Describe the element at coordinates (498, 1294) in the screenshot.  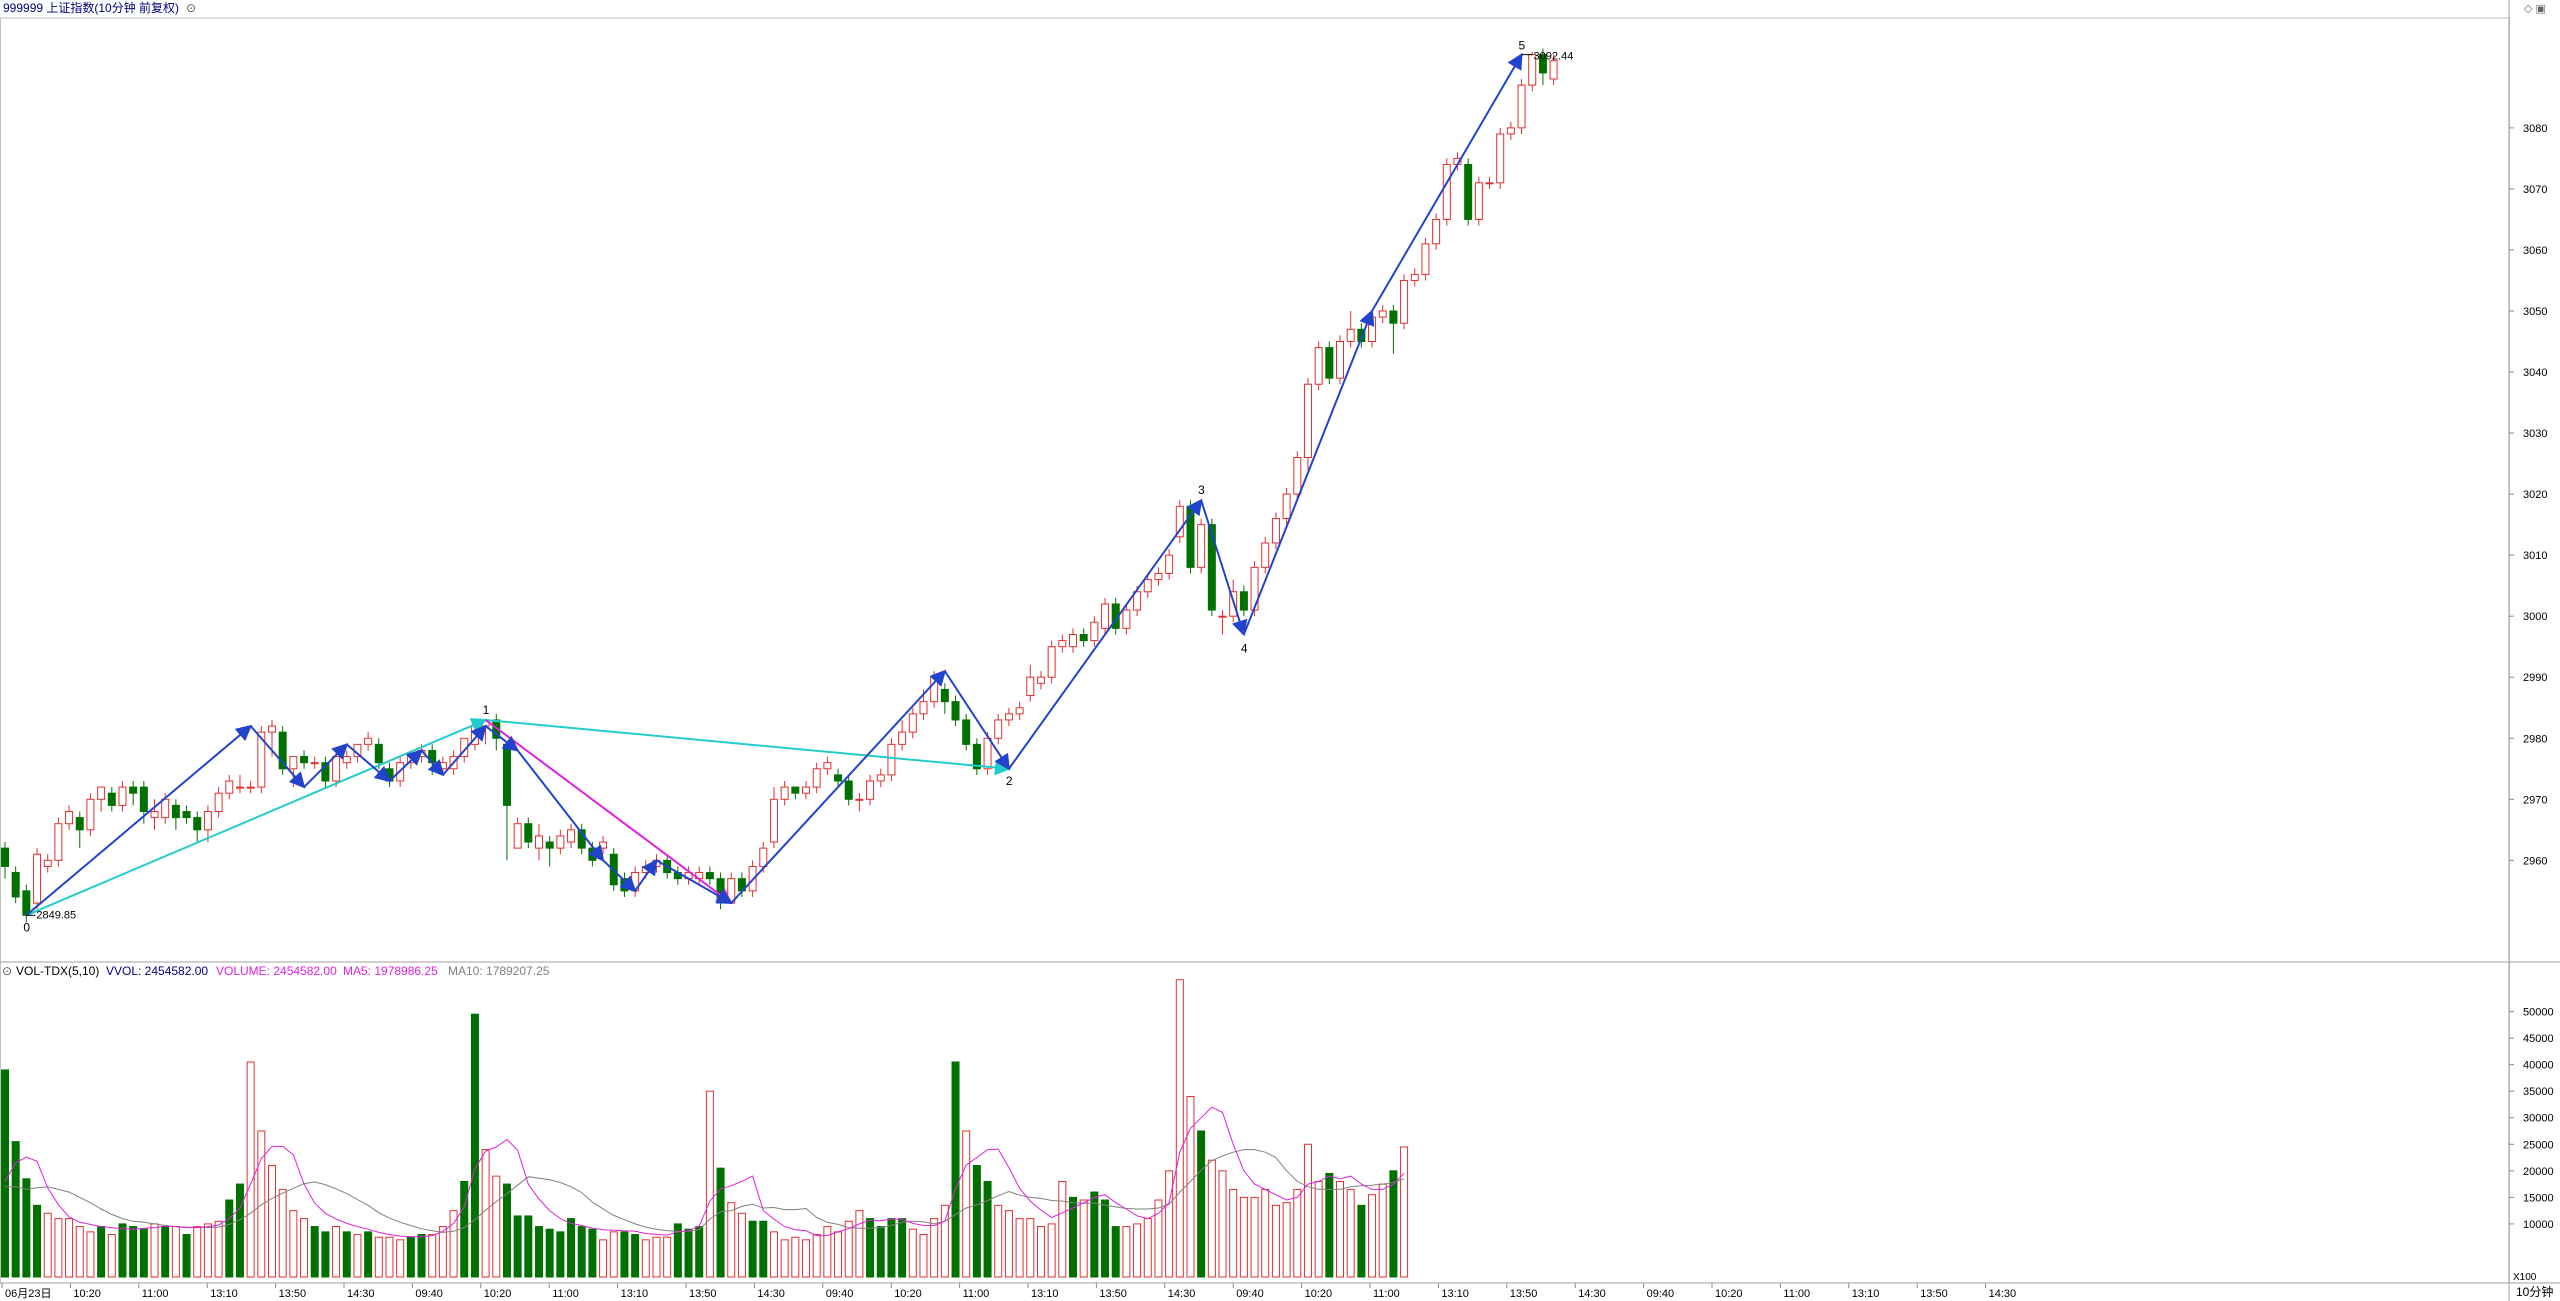
I see `time-tick-label: 10:20` at that location.